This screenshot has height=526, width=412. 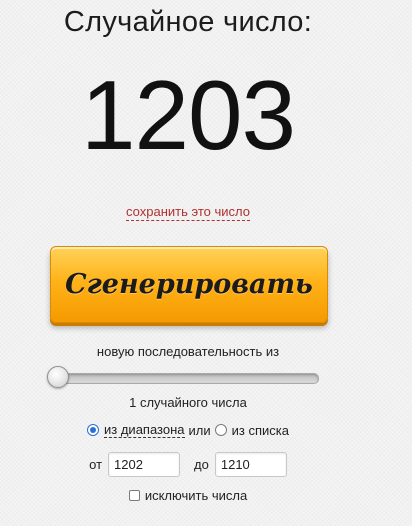 I want to click on list-radio, so click(x=220, y=430).